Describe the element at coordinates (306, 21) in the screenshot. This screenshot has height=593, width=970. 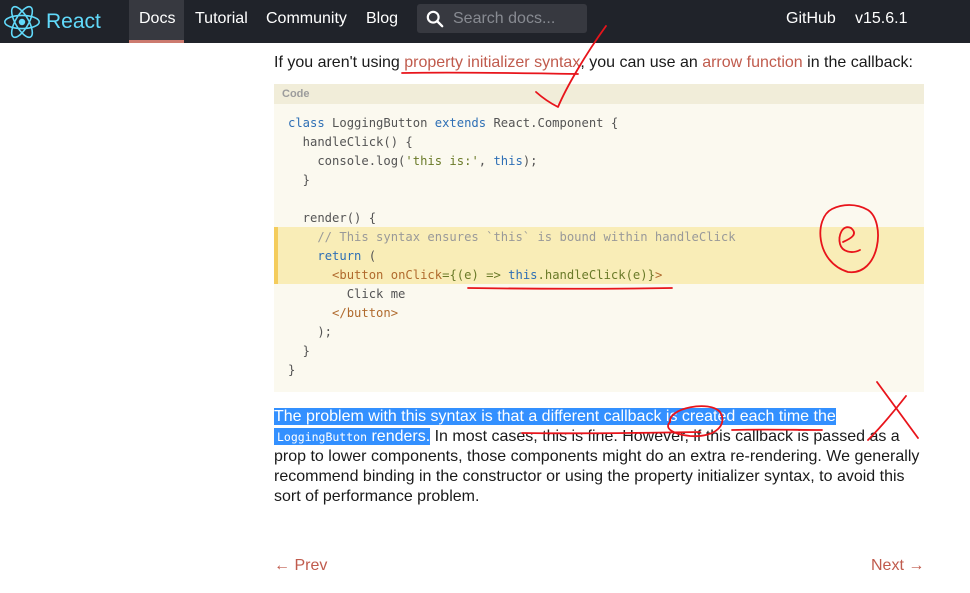
I see `nav-community: Community` at that location.